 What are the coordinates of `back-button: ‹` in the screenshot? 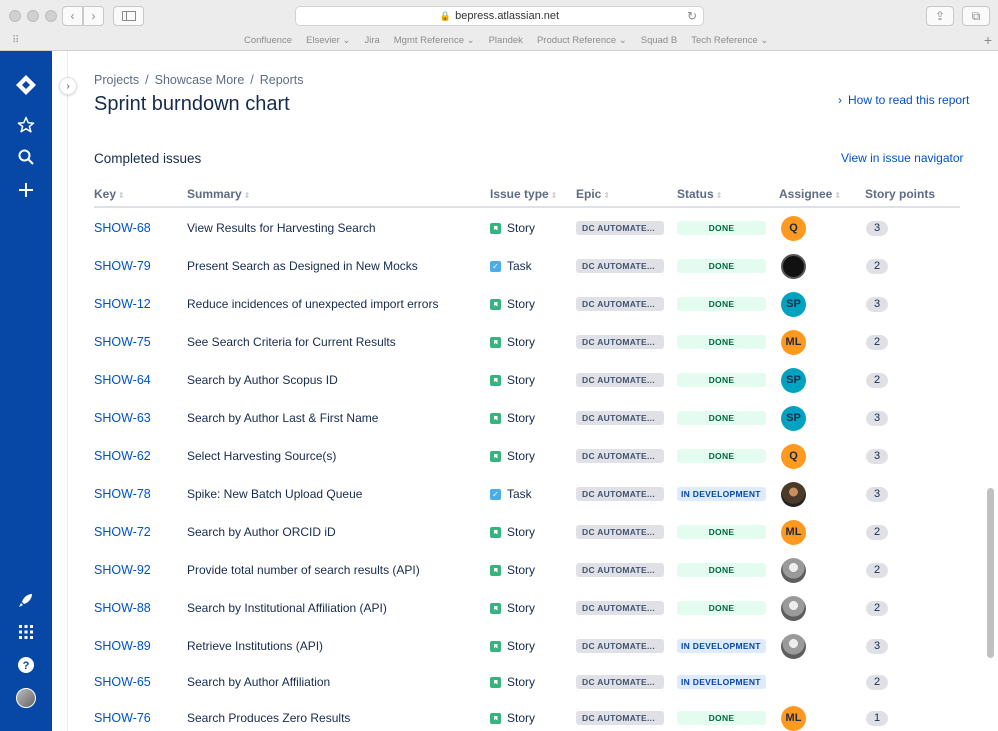 It's located at (72, 16).